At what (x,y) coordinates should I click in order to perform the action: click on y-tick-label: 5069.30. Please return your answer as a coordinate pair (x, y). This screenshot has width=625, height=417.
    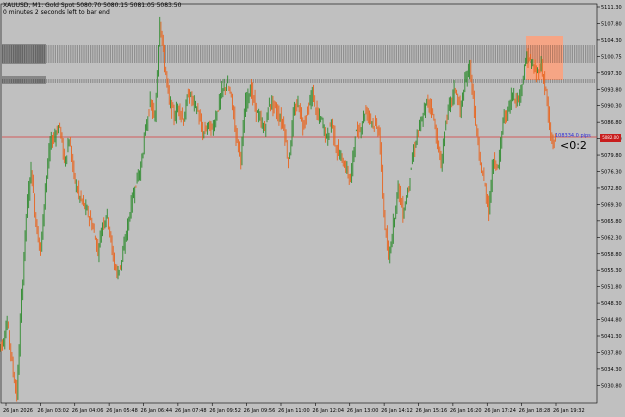
    Looking at the image, I should click on (611, 205).